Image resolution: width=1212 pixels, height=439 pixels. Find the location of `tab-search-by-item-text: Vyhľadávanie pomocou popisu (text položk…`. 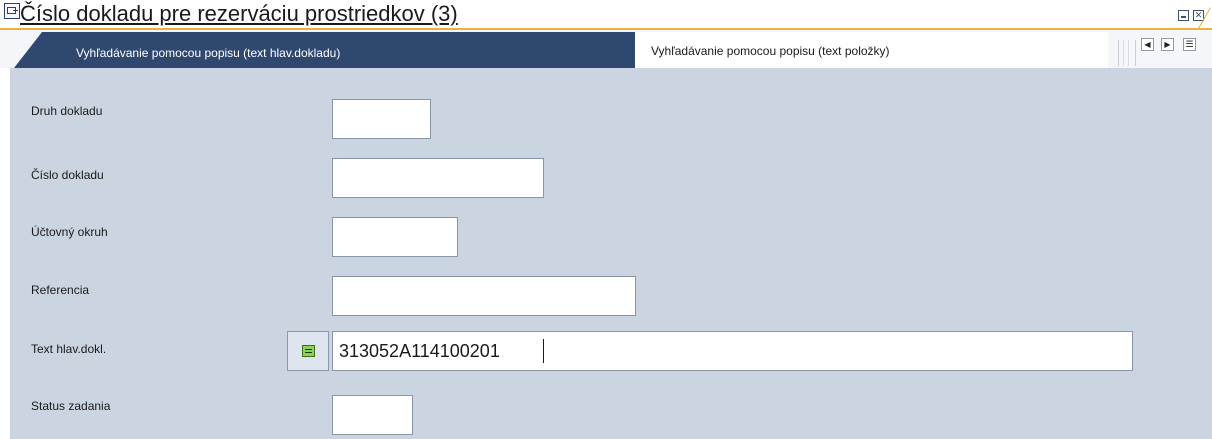

tab-search-by-item-text: Vyhľadávanie pomocou popisu (text položk… is located at coordinates (871, 50).